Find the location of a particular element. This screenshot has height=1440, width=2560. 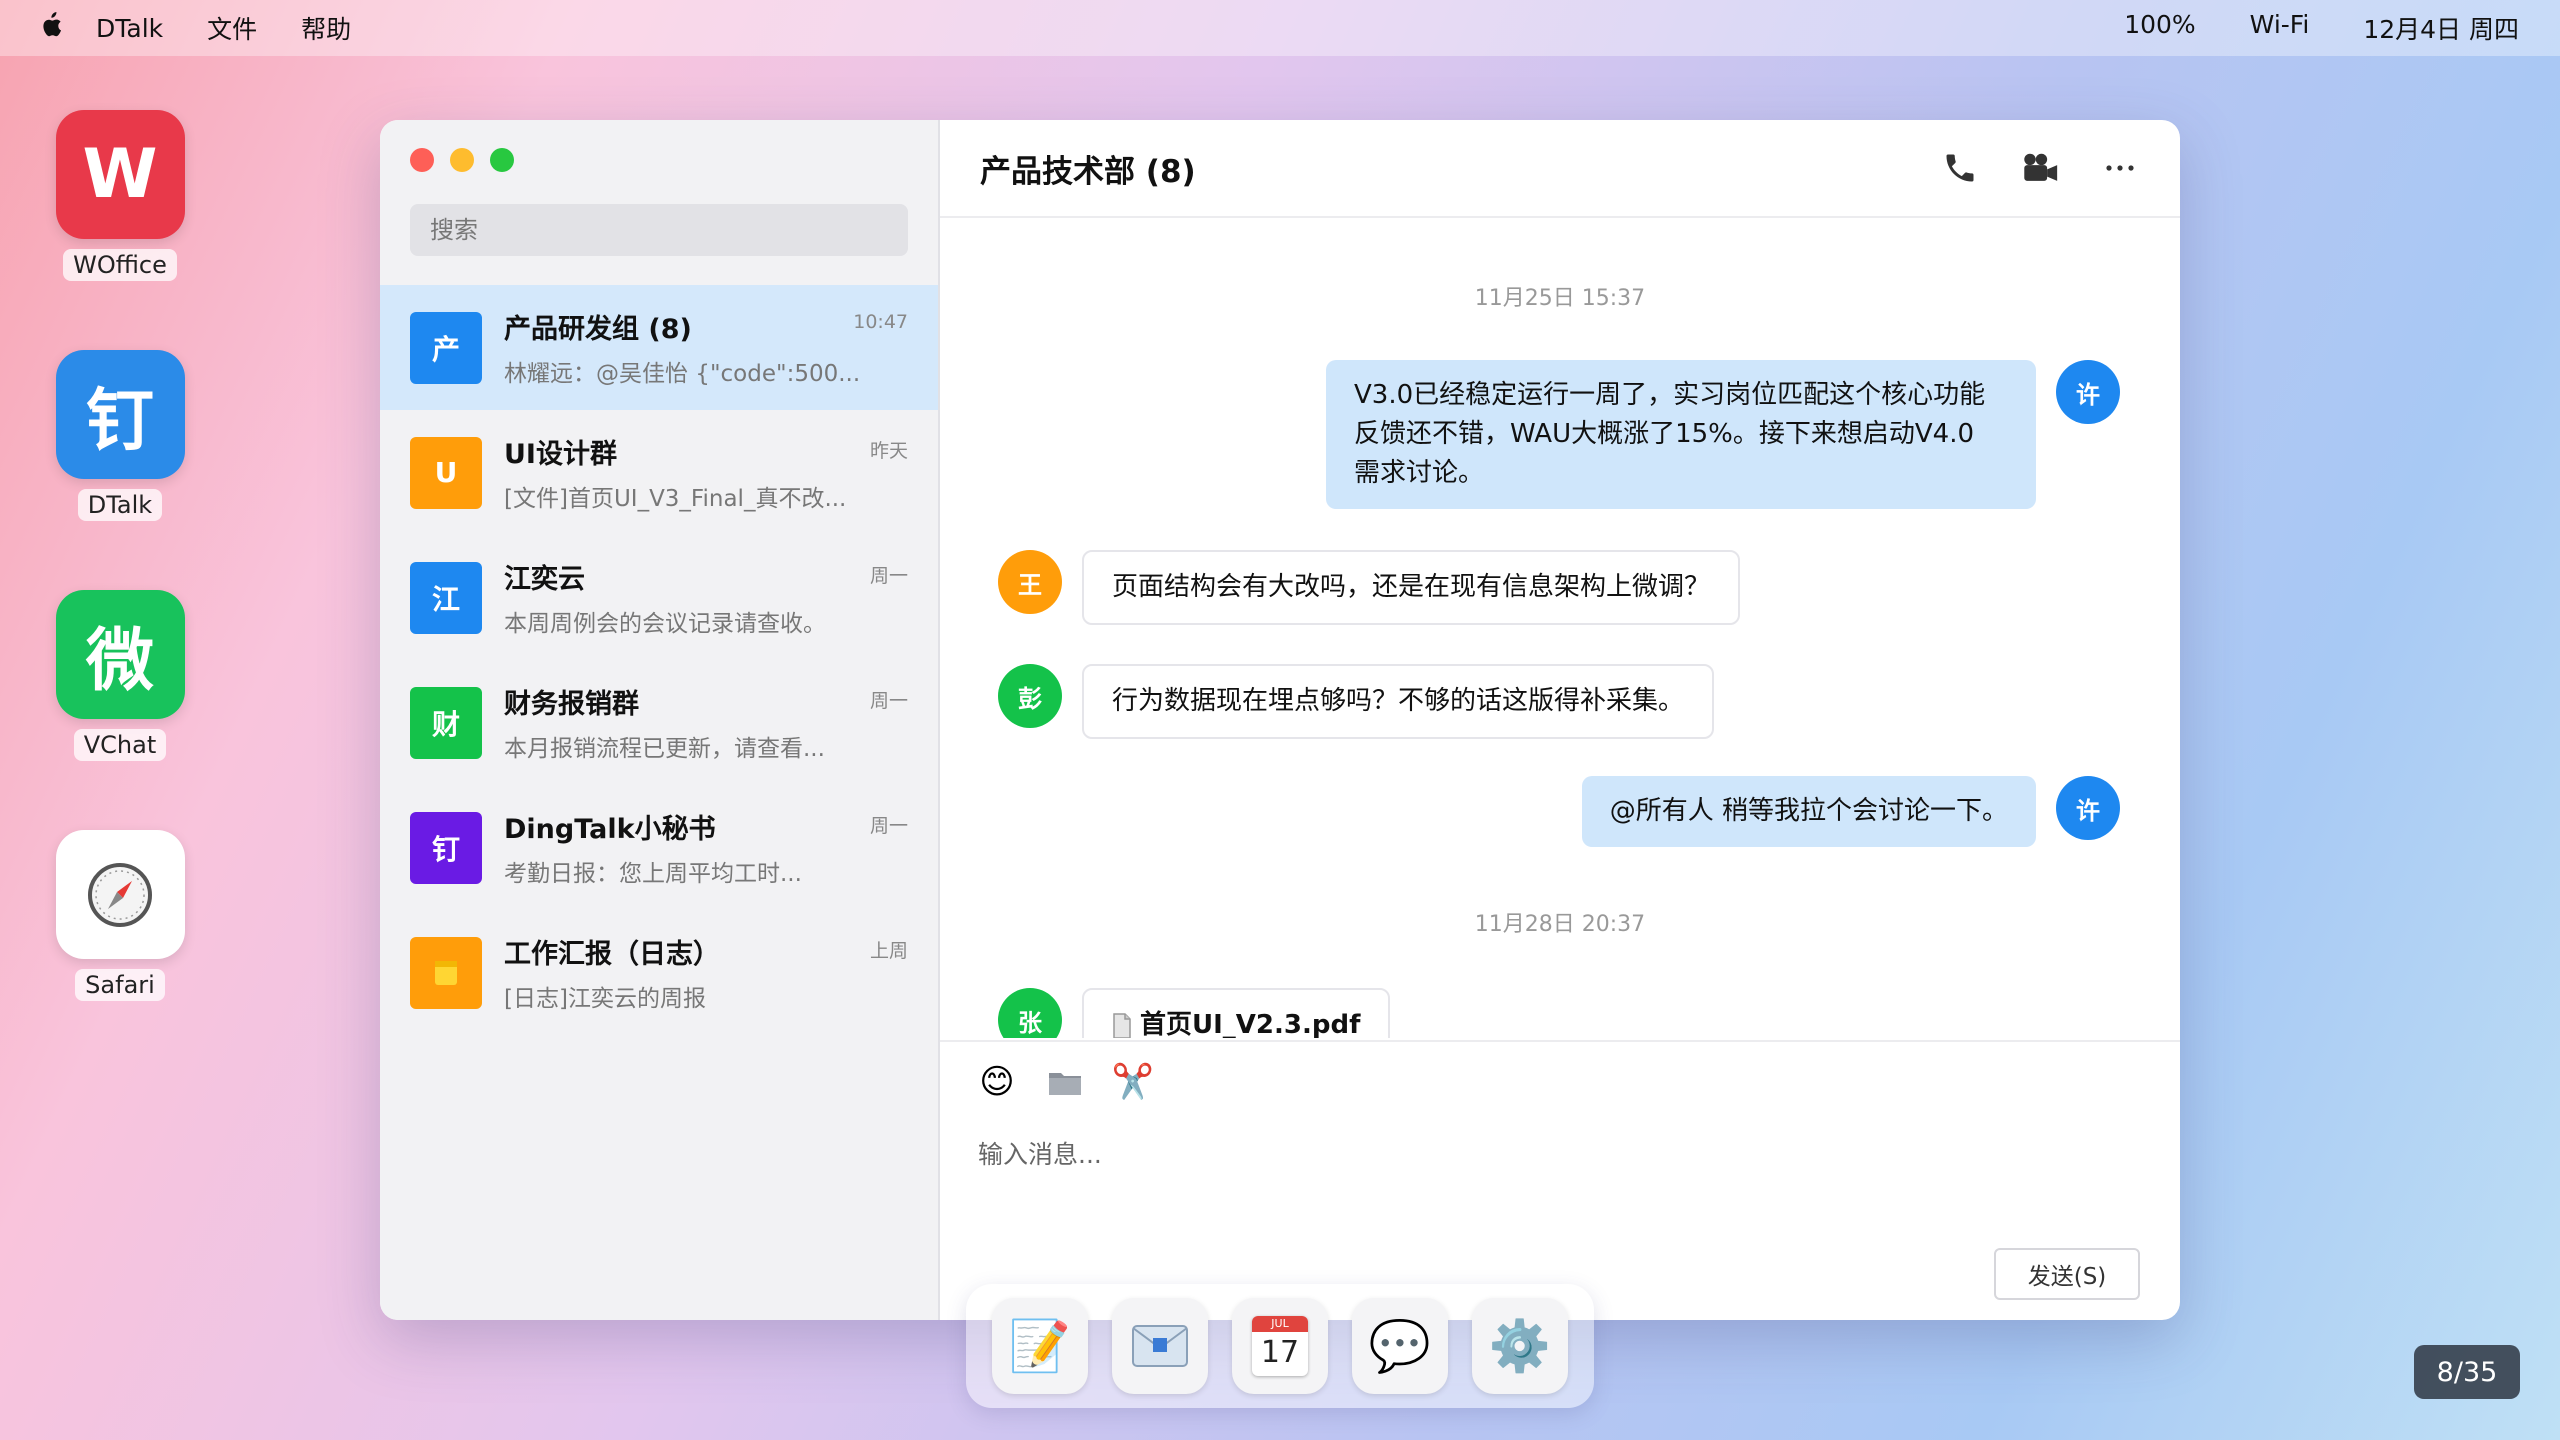

conversation-time: 昨天 is located at coordinates (888, 451).